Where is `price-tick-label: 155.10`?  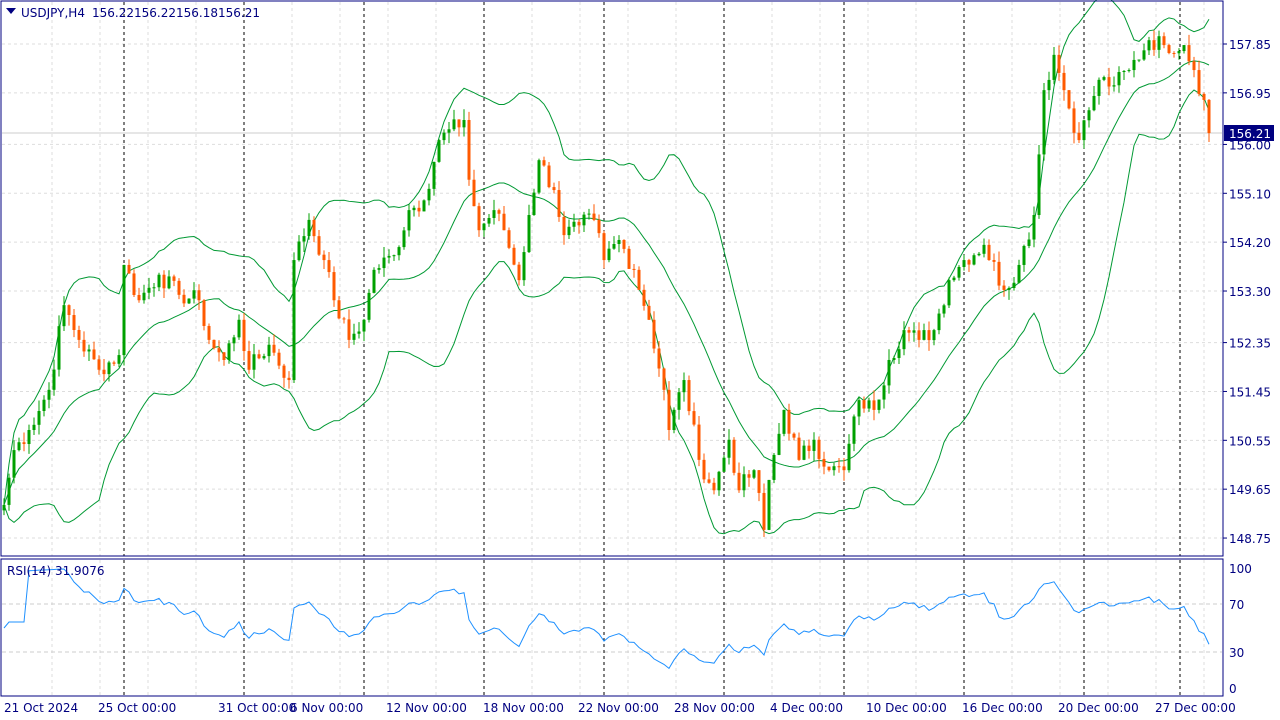
price-tick-label: 155.10 is located at coordinates (1250, 194).